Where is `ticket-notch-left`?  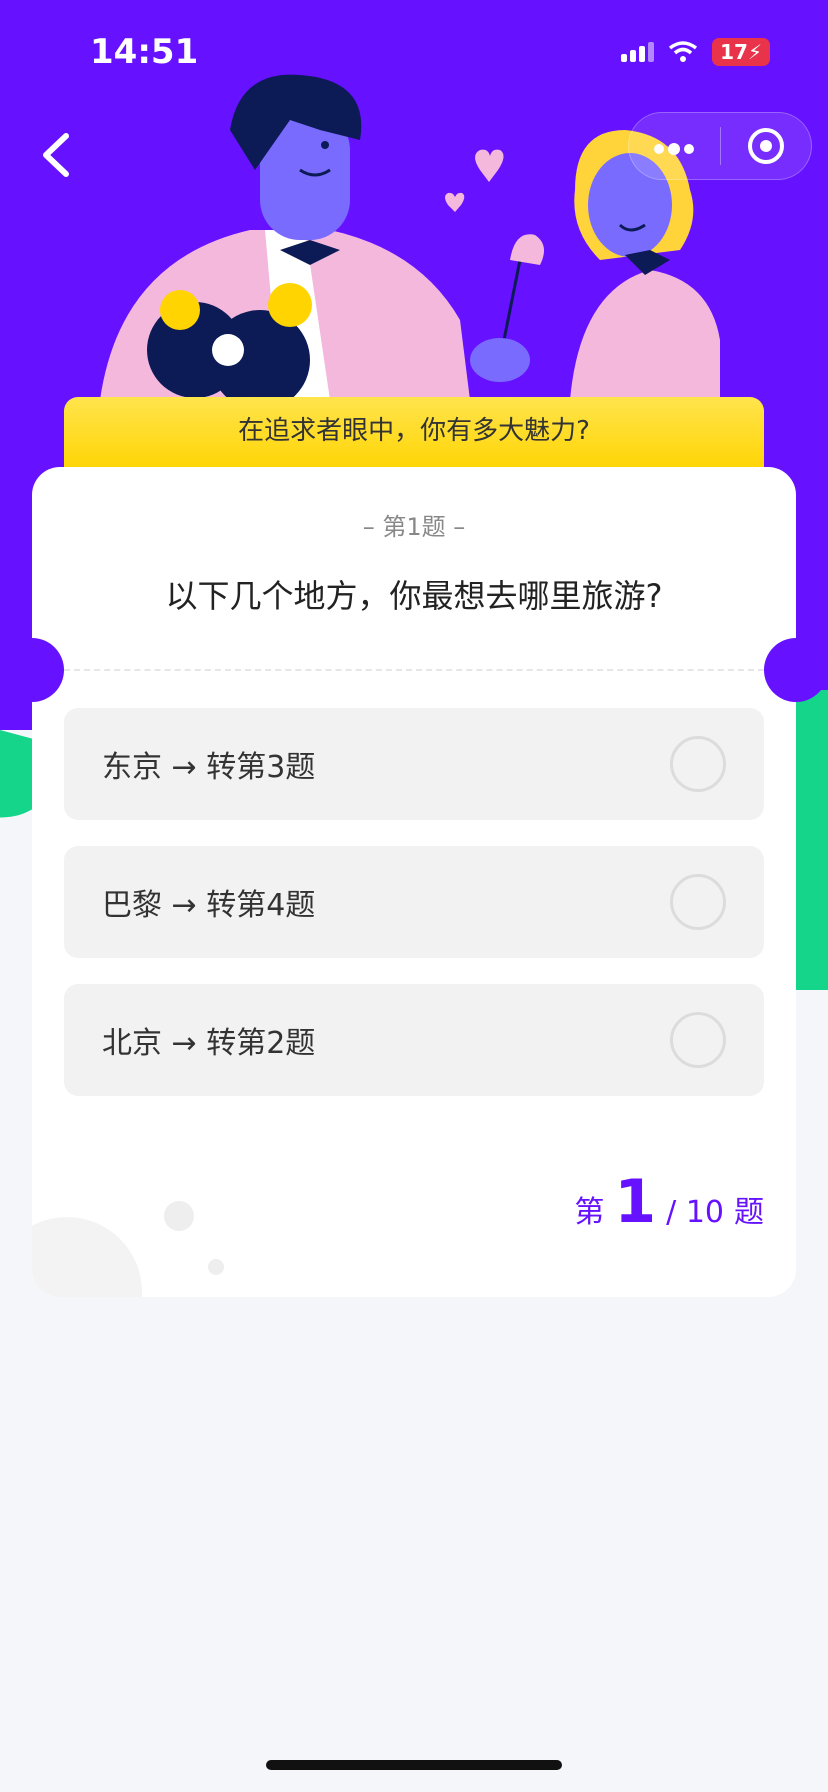
ticket-notch-left is located at coordinates (32, 670).